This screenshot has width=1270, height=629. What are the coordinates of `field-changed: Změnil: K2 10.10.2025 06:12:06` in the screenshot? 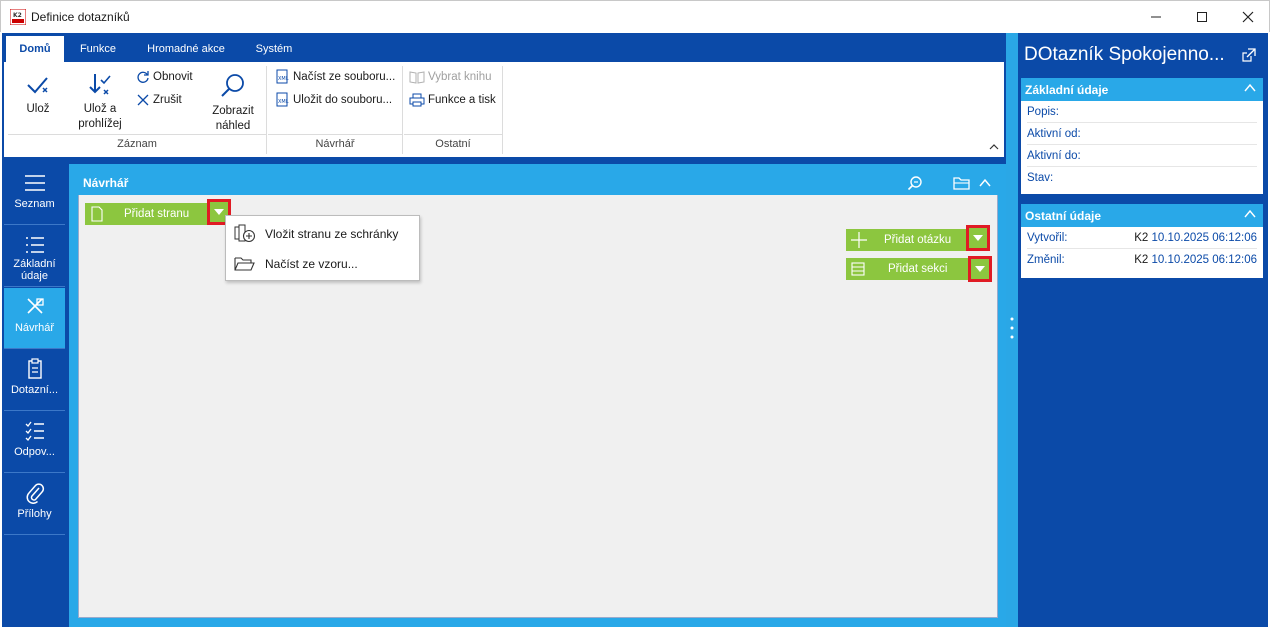 It's located at (1142, 260).